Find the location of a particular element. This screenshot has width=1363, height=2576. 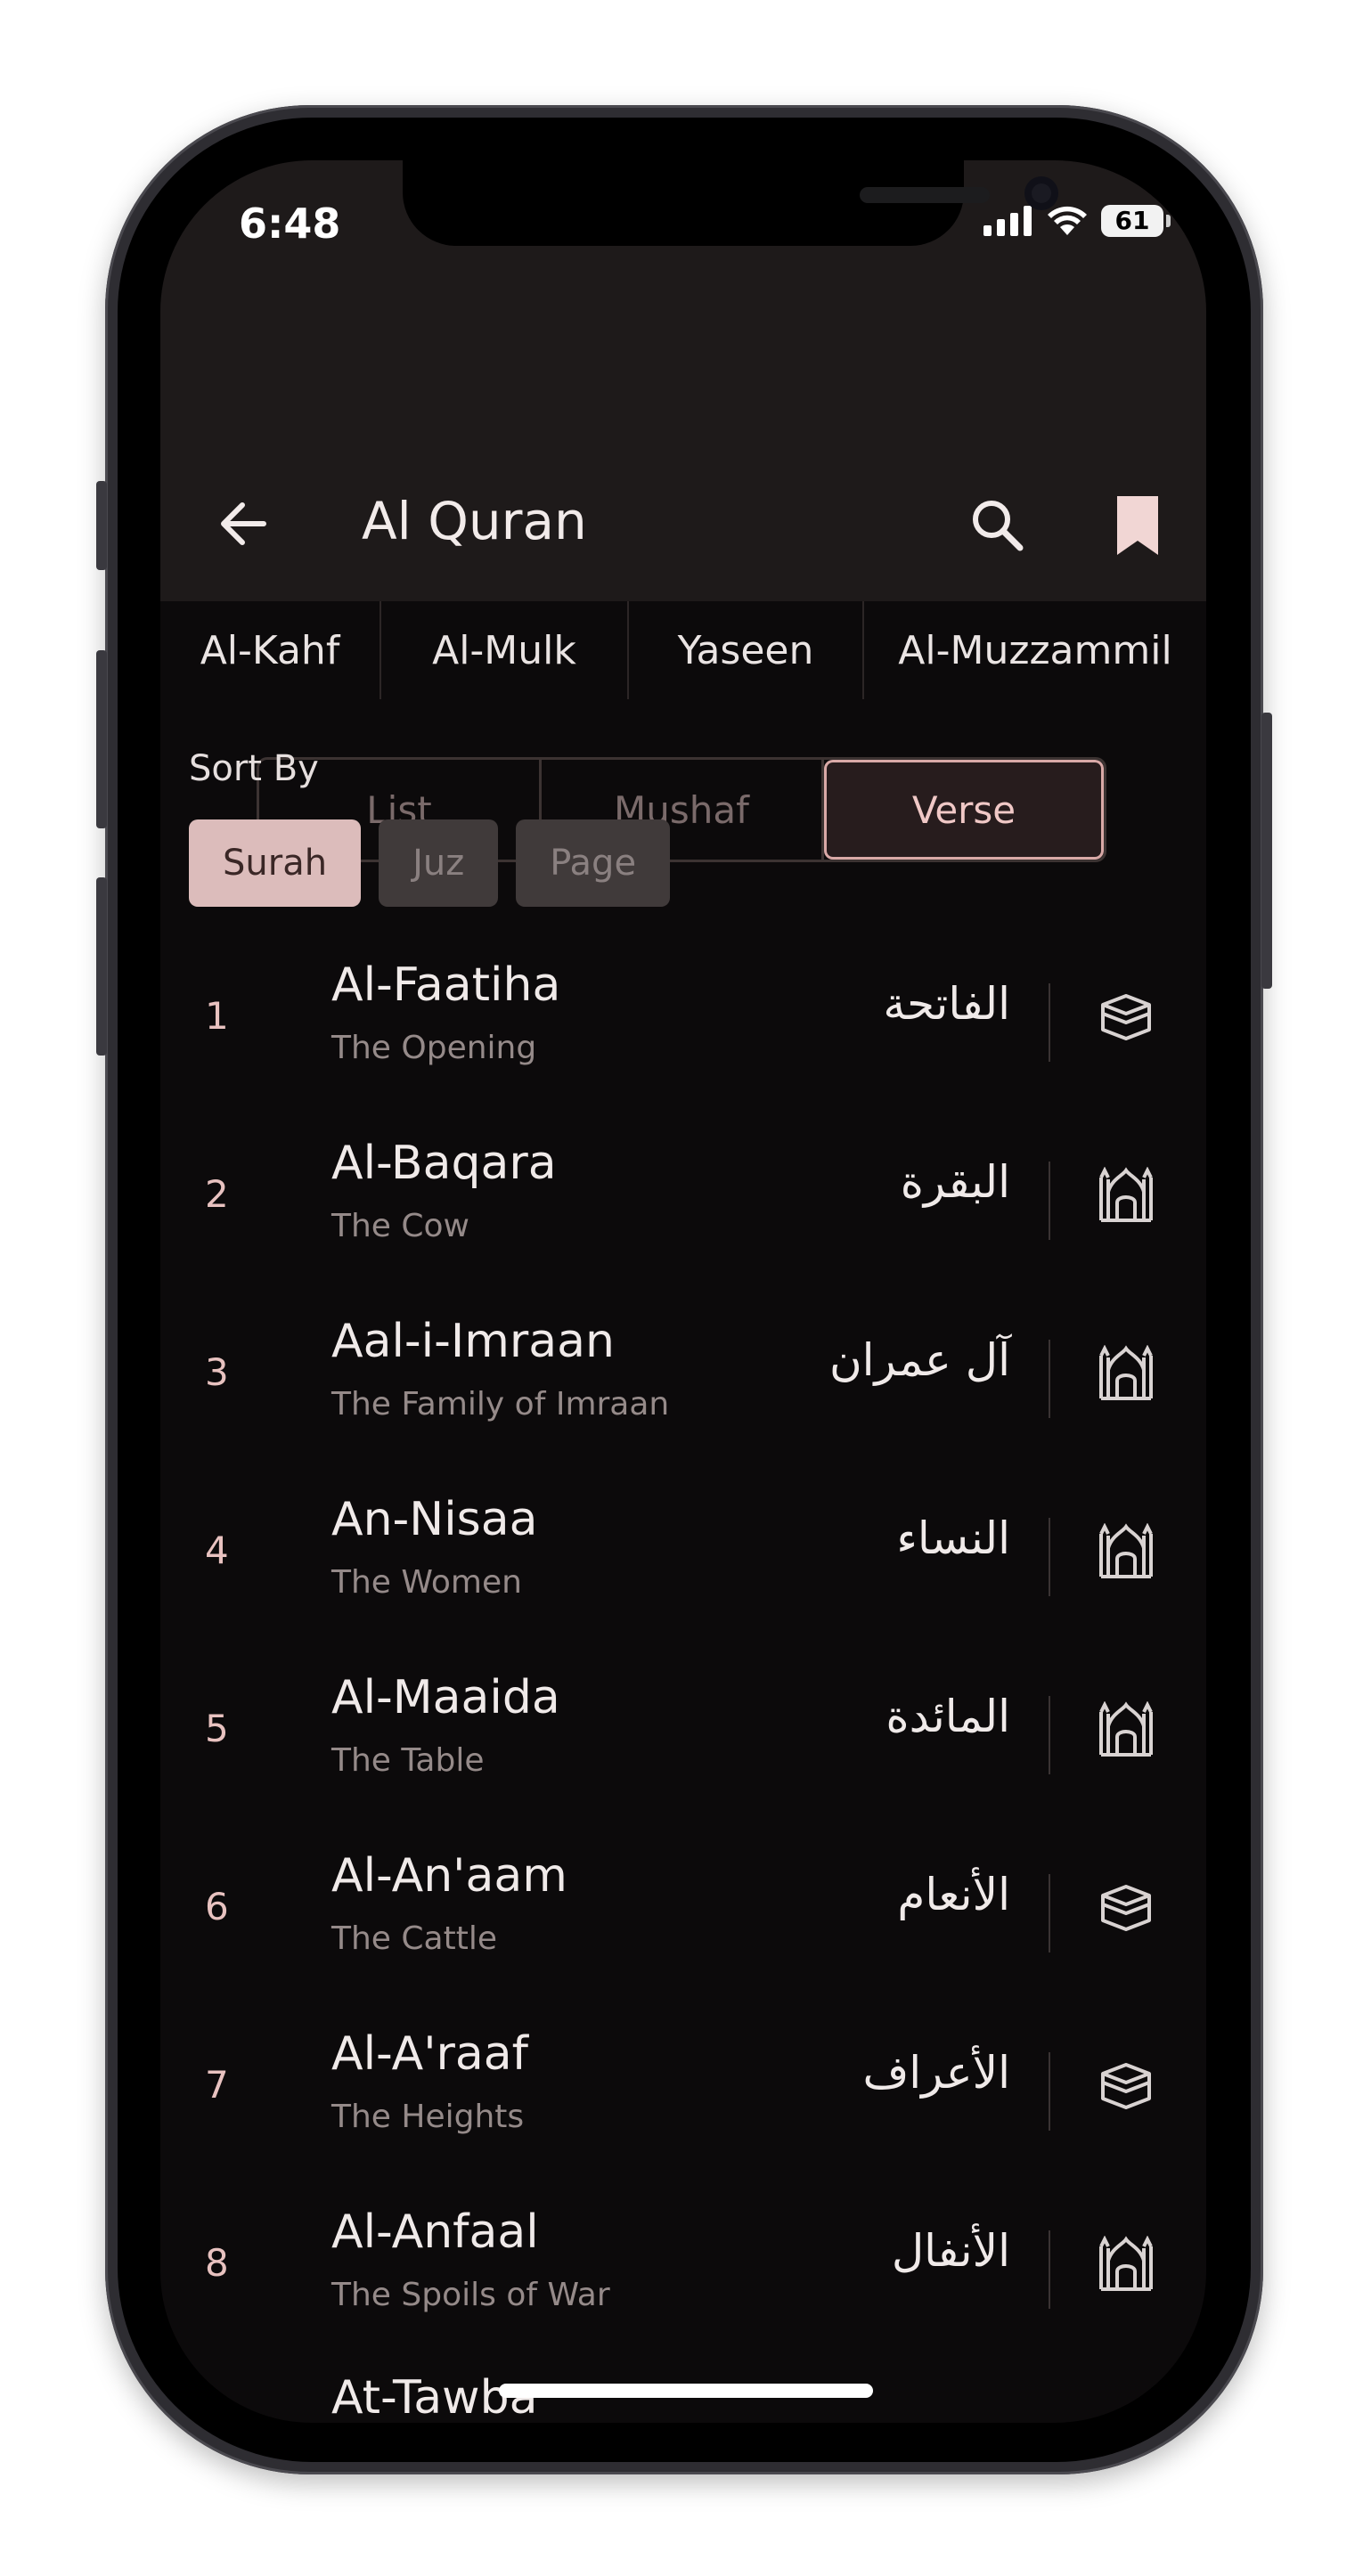

surah-row: 7 Al-A'raaf The Heights الأعراف is located at coordinates (683, 2086).